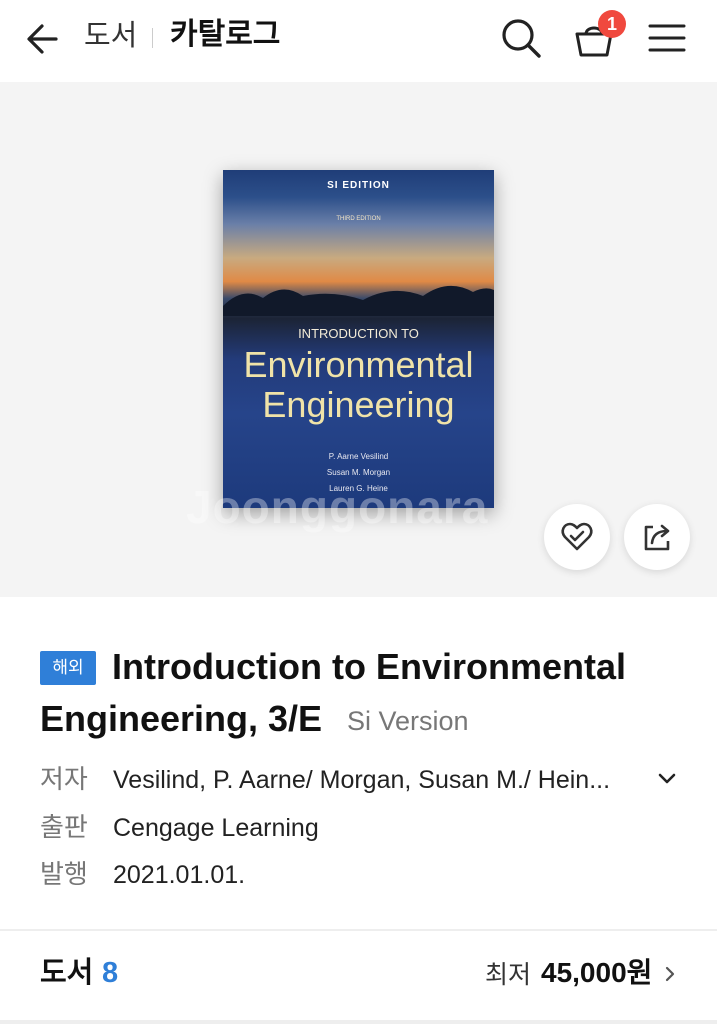  What do you see at coordinates (152, 38) in the screenshot?
I see `breadcrumb-separator` at bounding box center [152, 38].